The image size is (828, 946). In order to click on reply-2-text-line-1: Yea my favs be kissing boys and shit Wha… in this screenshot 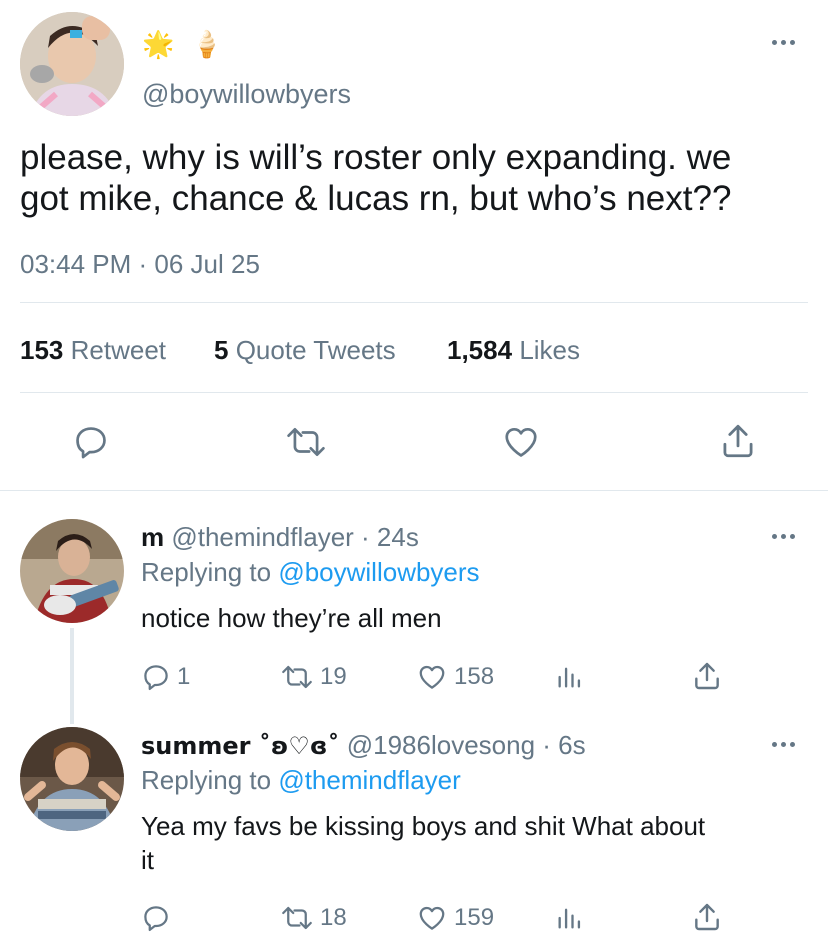, I will do `click(423, 826)`.